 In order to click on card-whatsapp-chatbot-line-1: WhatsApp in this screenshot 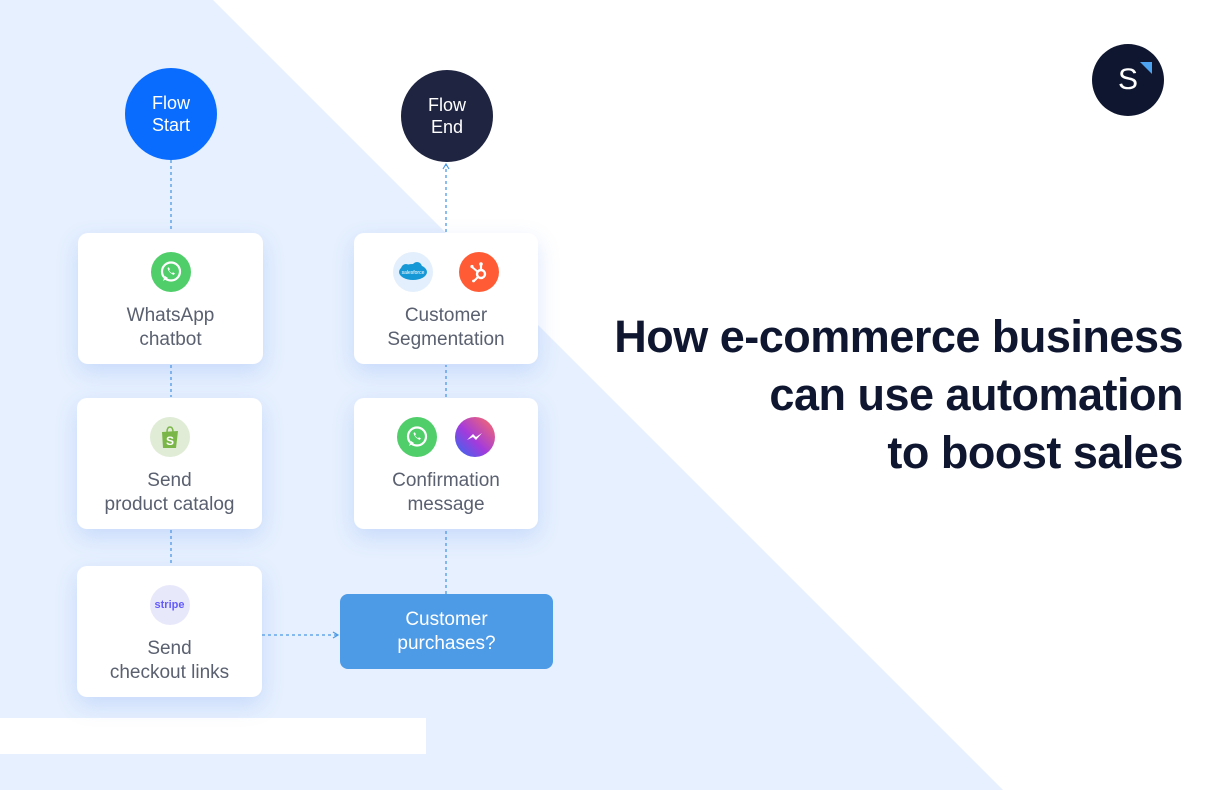, I will do `click(170, 315)`.